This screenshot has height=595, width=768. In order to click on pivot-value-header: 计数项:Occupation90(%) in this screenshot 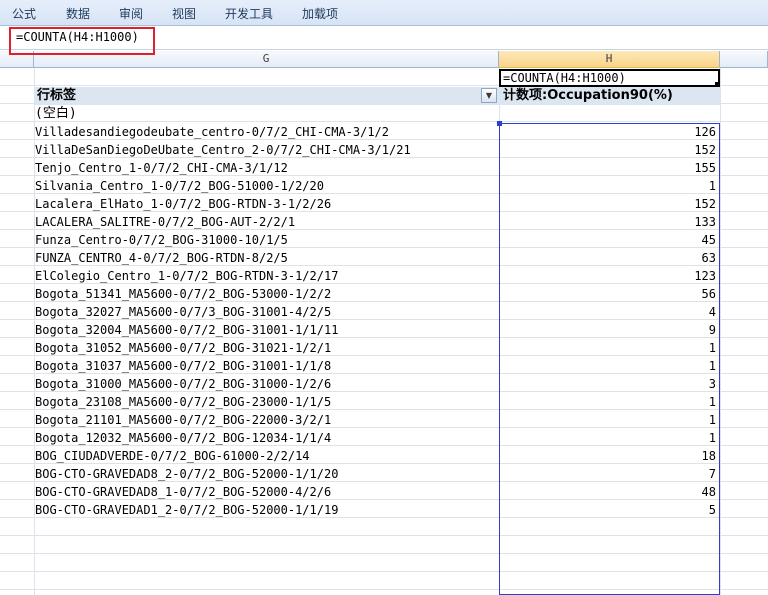, I will do `click(588, 96)`.